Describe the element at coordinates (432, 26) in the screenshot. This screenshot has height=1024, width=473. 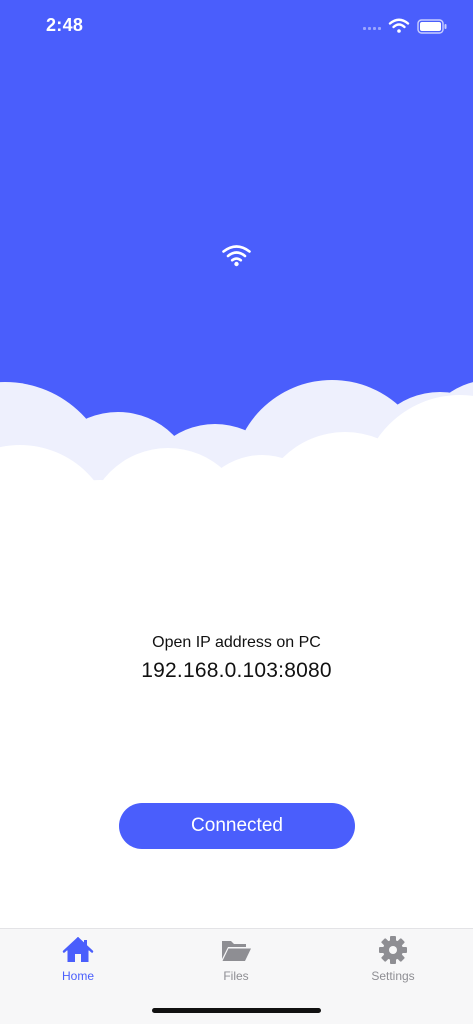
I see `battery-icon` at that location.